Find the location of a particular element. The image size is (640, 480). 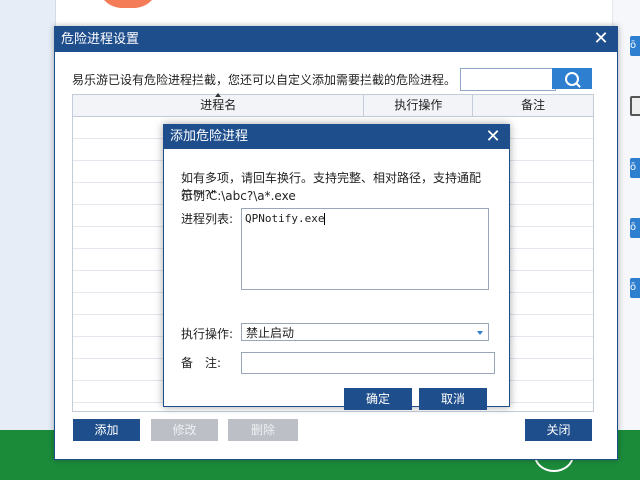

table-header: 进程名 执行操作 备注 is located at coordinates (333, 105).